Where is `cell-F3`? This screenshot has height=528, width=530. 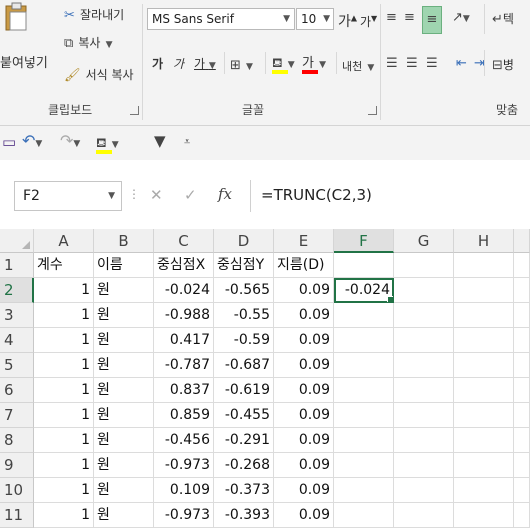 cell-F3 is located at coordinates (364, 315).